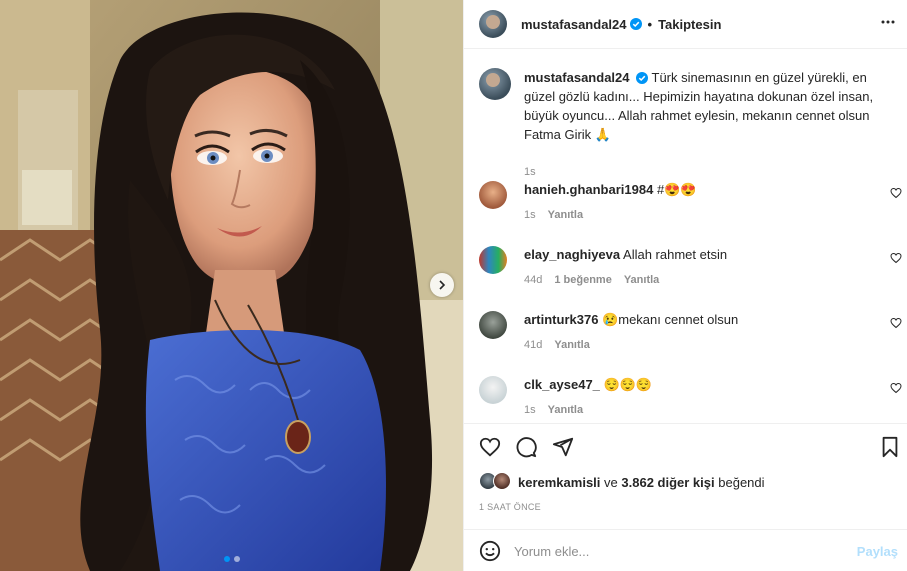  What do you see at coordinates (877, 551) in the screenshot?
I see `post-comment-button: Paylaş` at bounding box center [877, 551].